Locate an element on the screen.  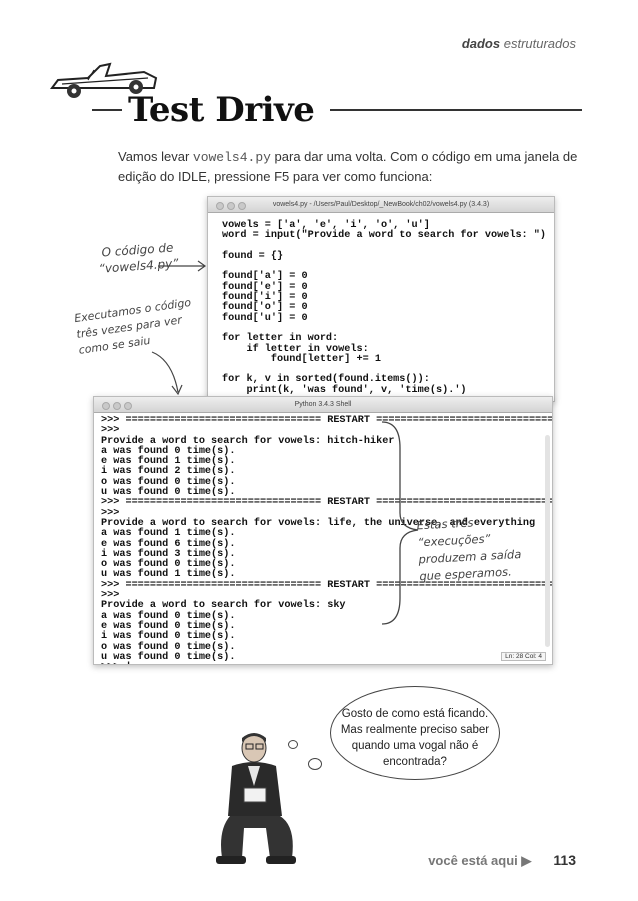
intro-filename: vowels4.py is located at coordinates (231, 157).